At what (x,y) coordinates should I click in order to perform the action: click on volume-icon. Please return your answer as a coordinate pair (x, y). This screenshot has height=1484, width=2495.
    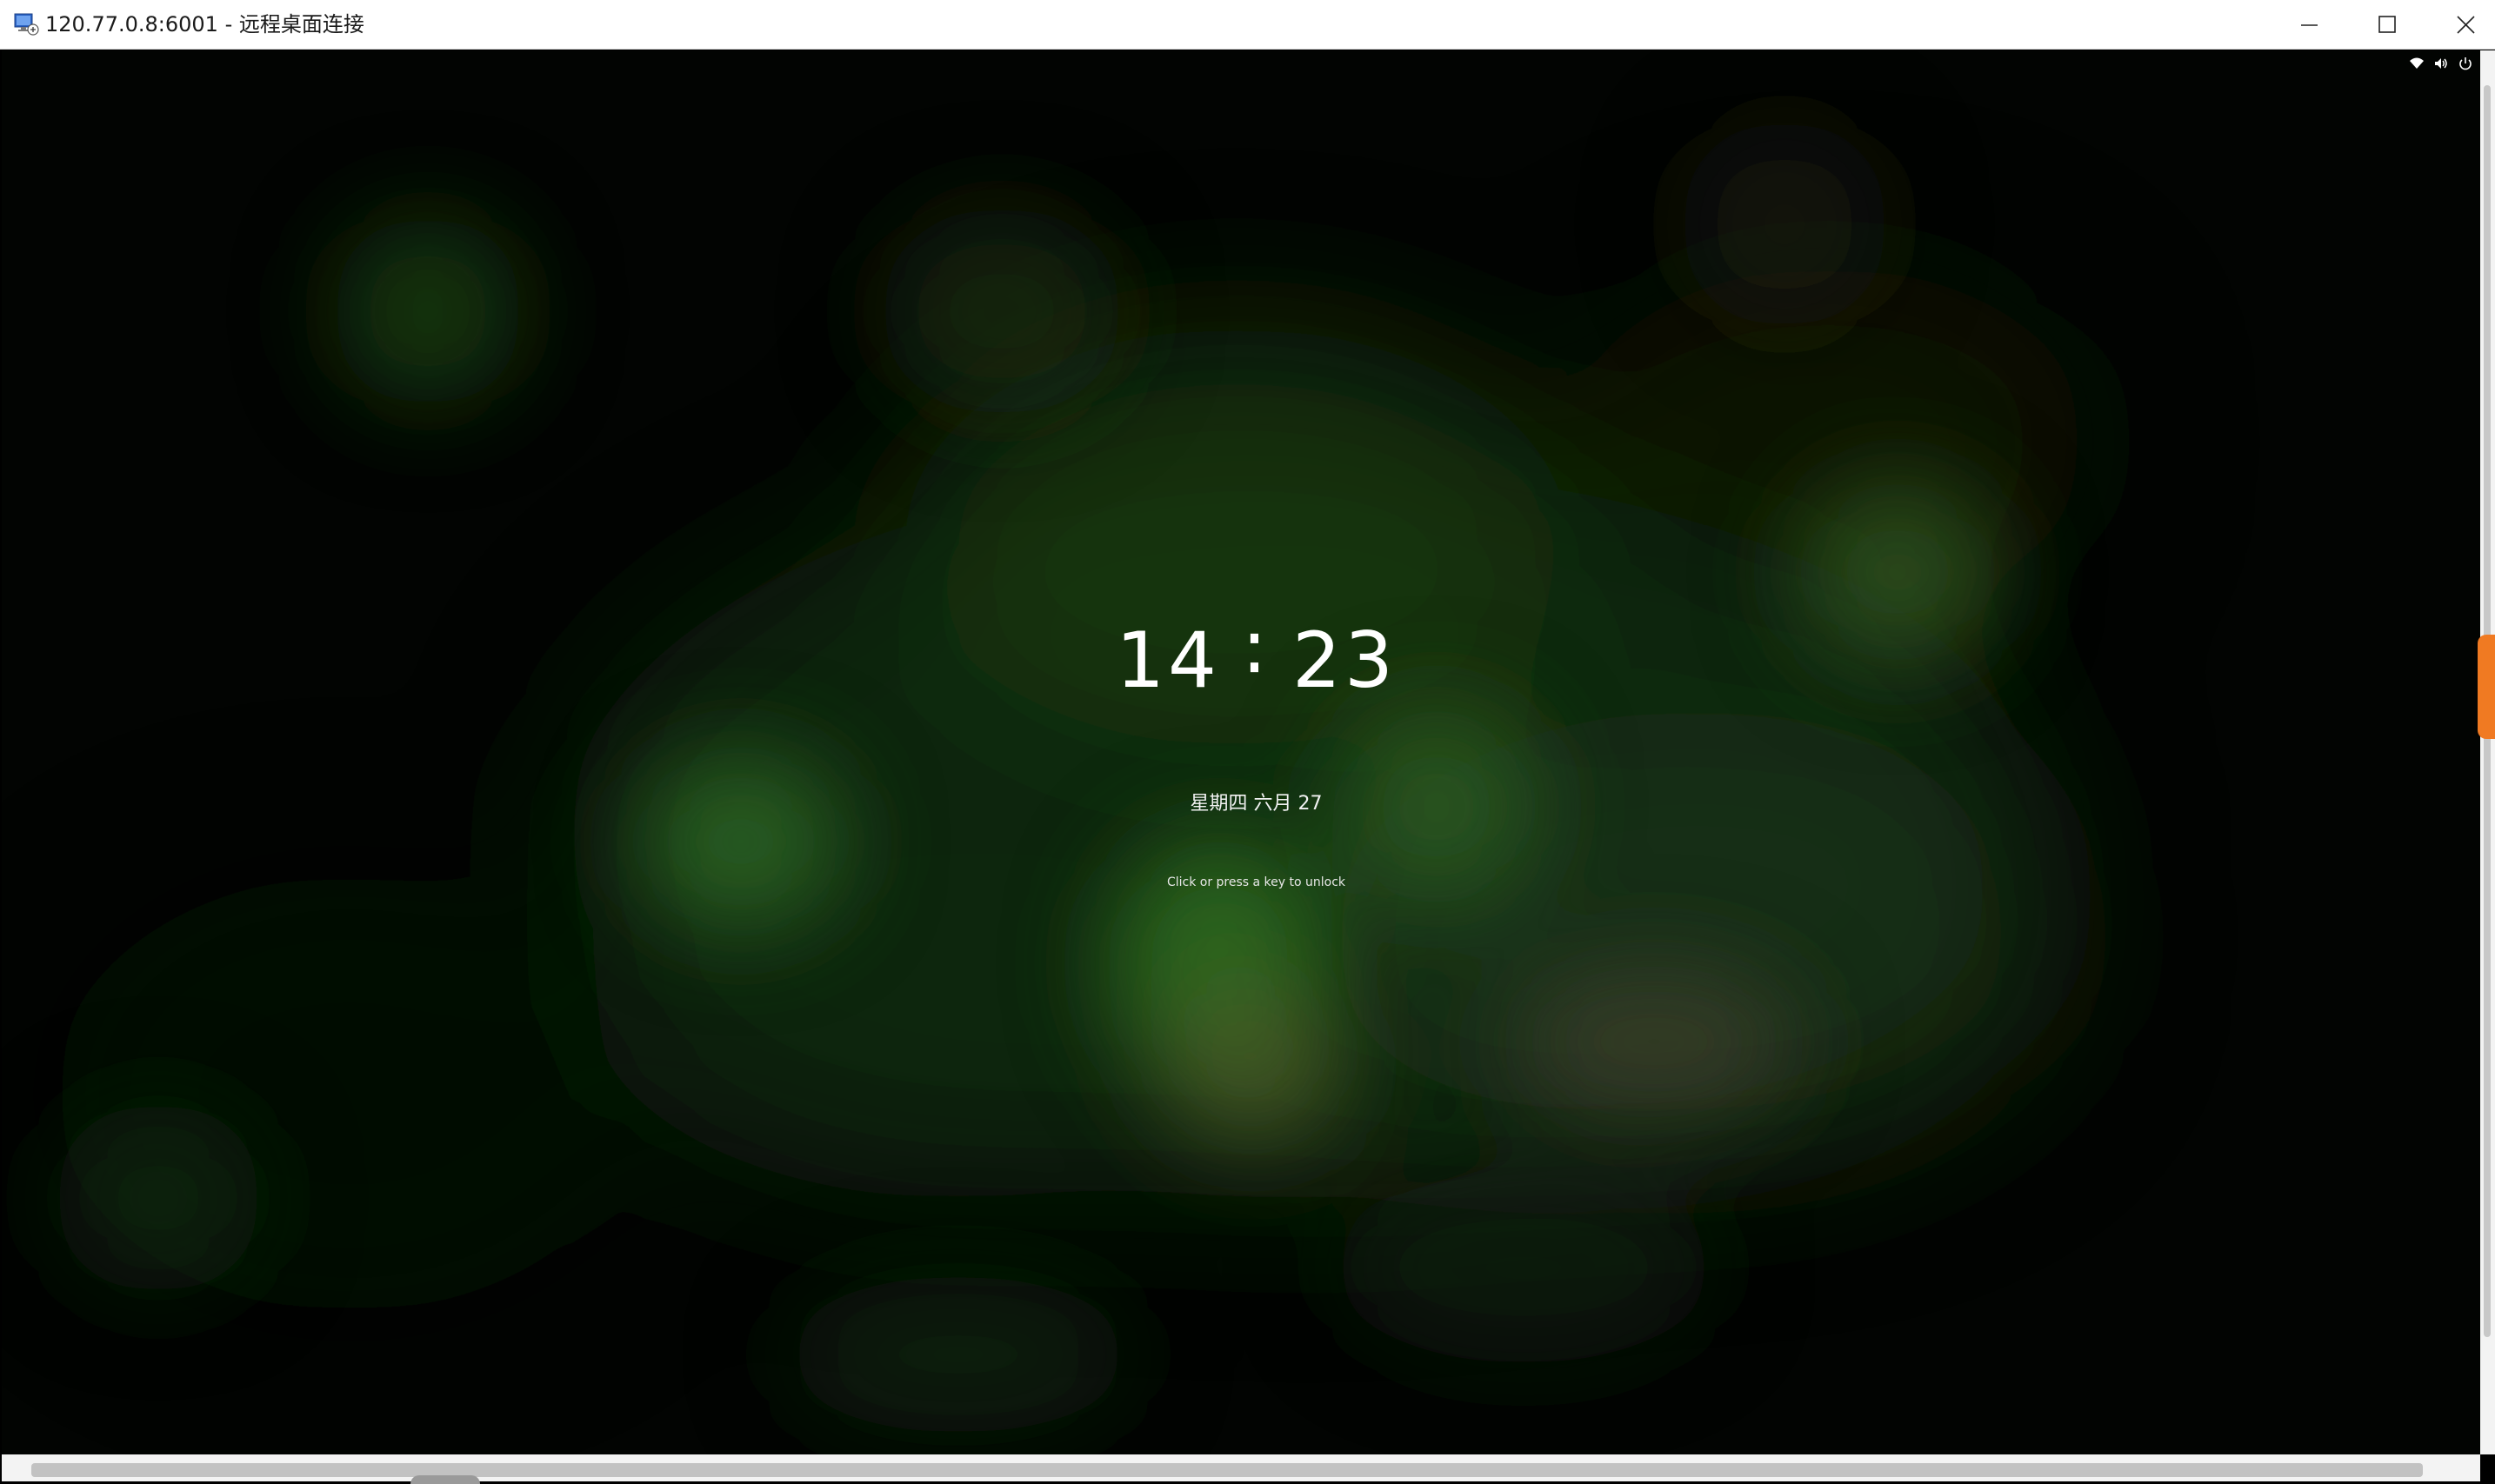
    Looking at the image, I should click on (2441, 63).